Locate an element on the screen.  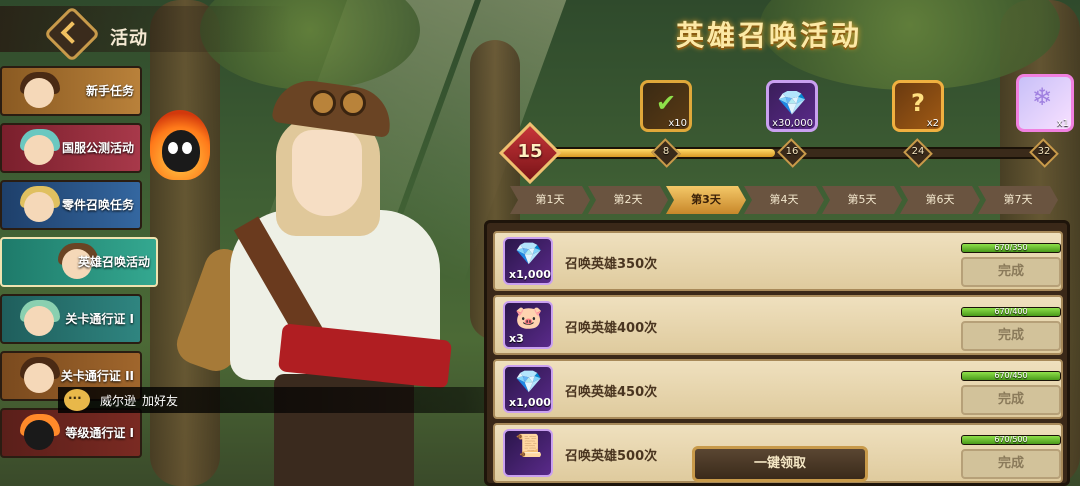
task-progress-bar: 670/450 is located at coordinates (1011, 376).